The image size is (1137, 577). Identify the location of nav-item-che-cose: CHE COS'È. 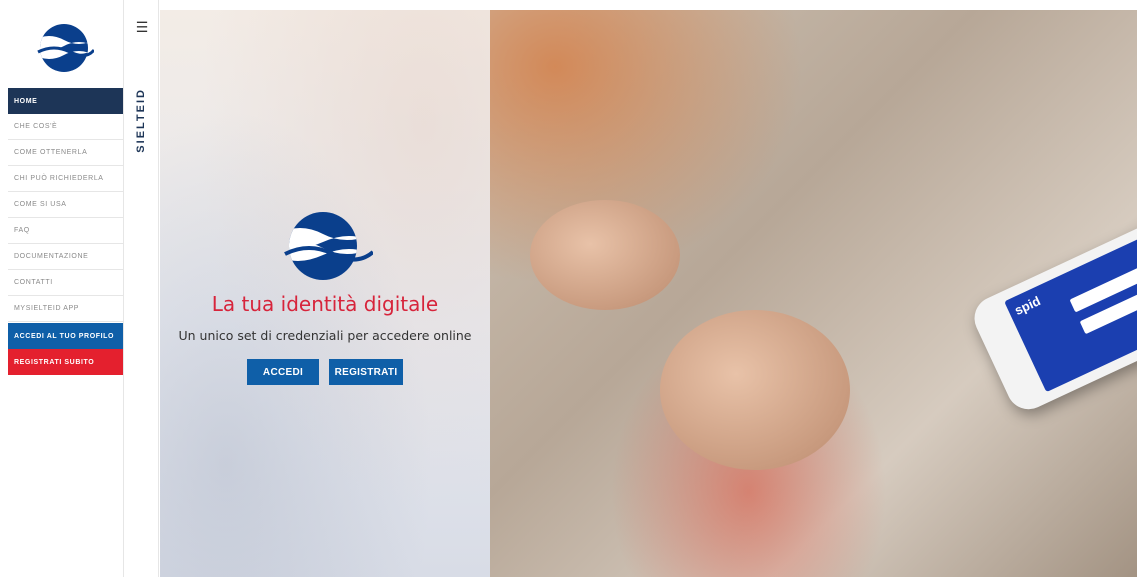
(65, 127).